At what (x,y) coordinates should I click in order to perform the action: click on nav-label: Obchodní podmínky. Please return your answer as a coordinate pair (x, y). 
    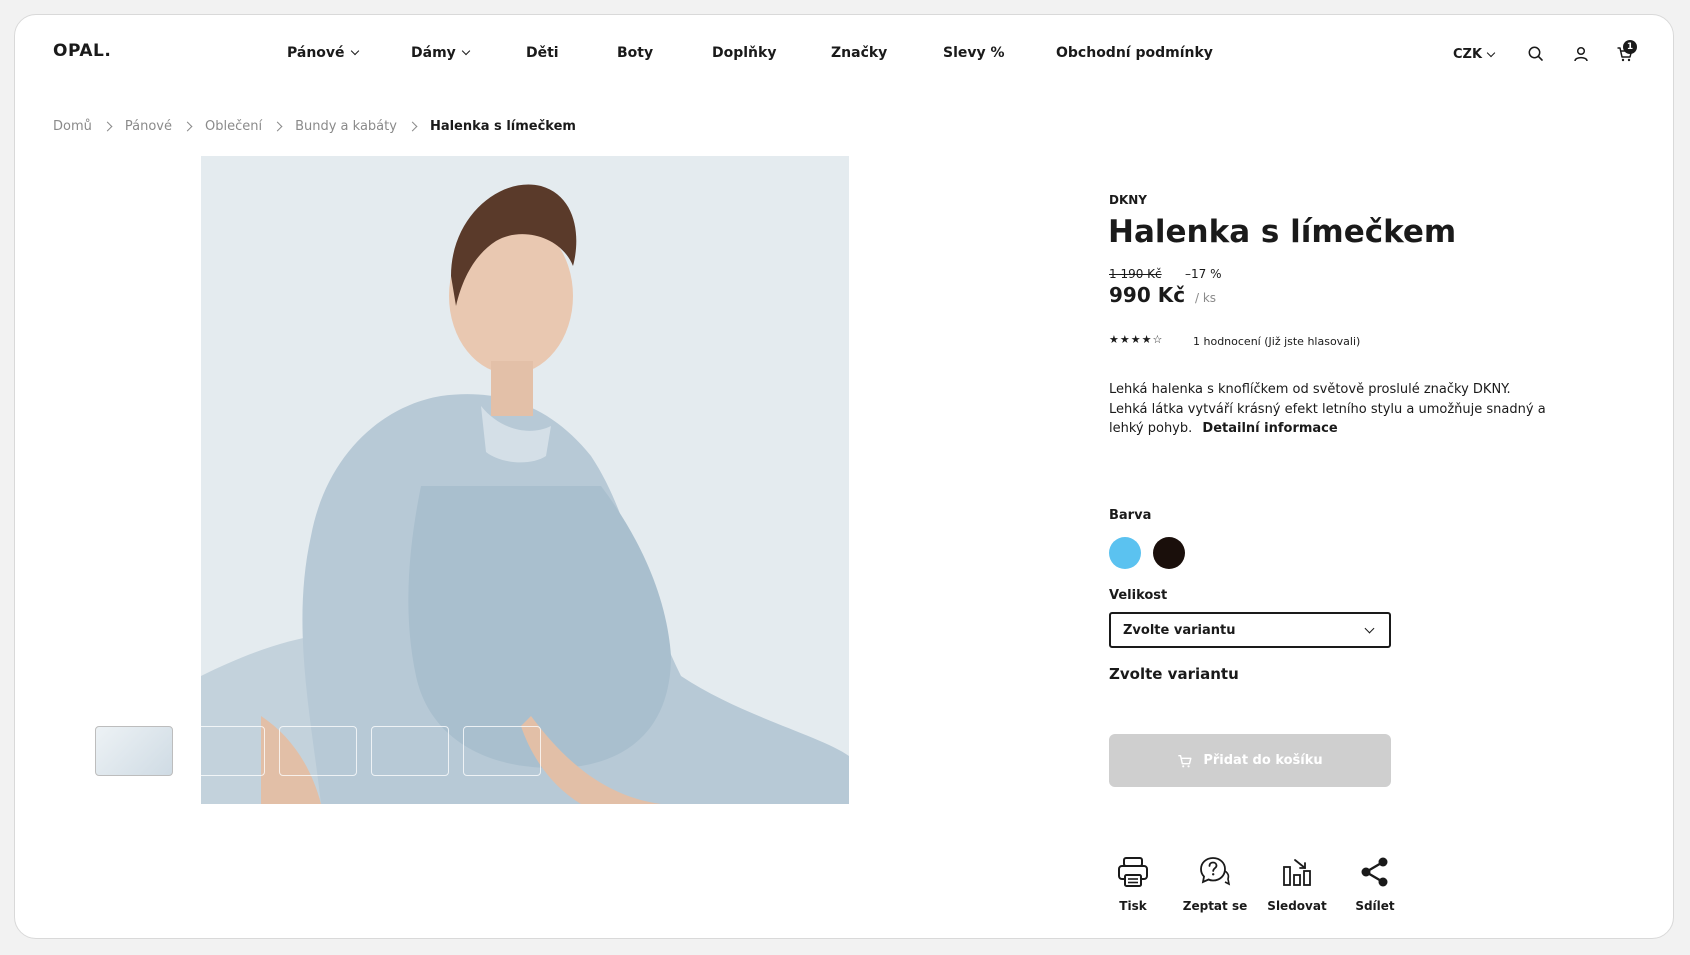
    Looking at the image, I should click on (1134, 53).